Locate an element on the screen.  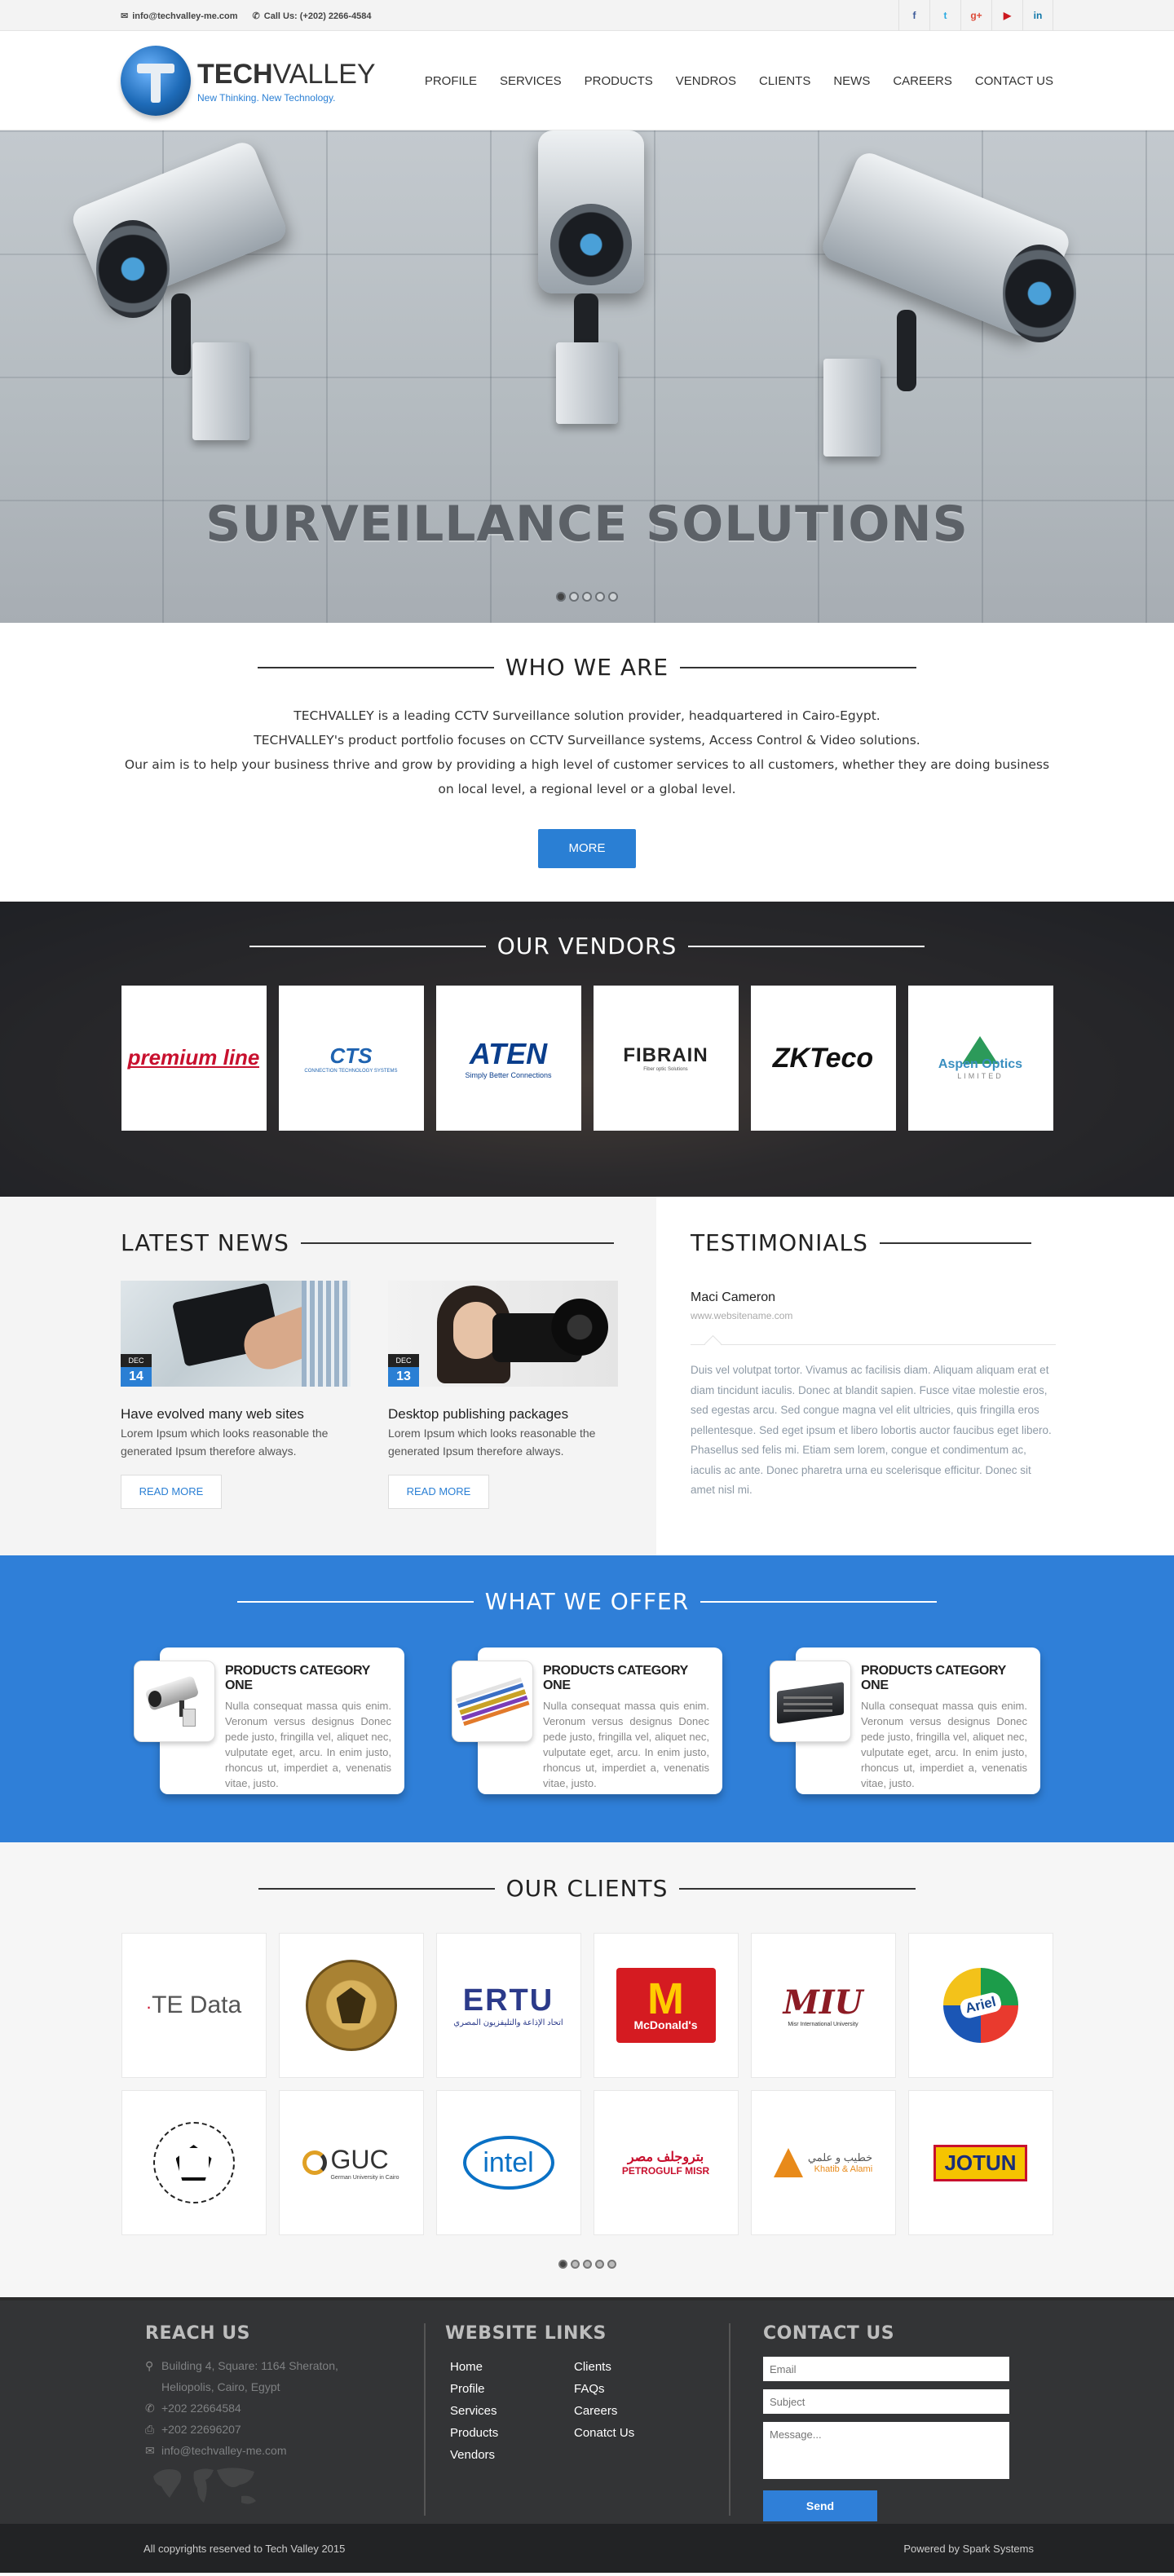
nav-news: NEWS is located at coordinates (851, 81).